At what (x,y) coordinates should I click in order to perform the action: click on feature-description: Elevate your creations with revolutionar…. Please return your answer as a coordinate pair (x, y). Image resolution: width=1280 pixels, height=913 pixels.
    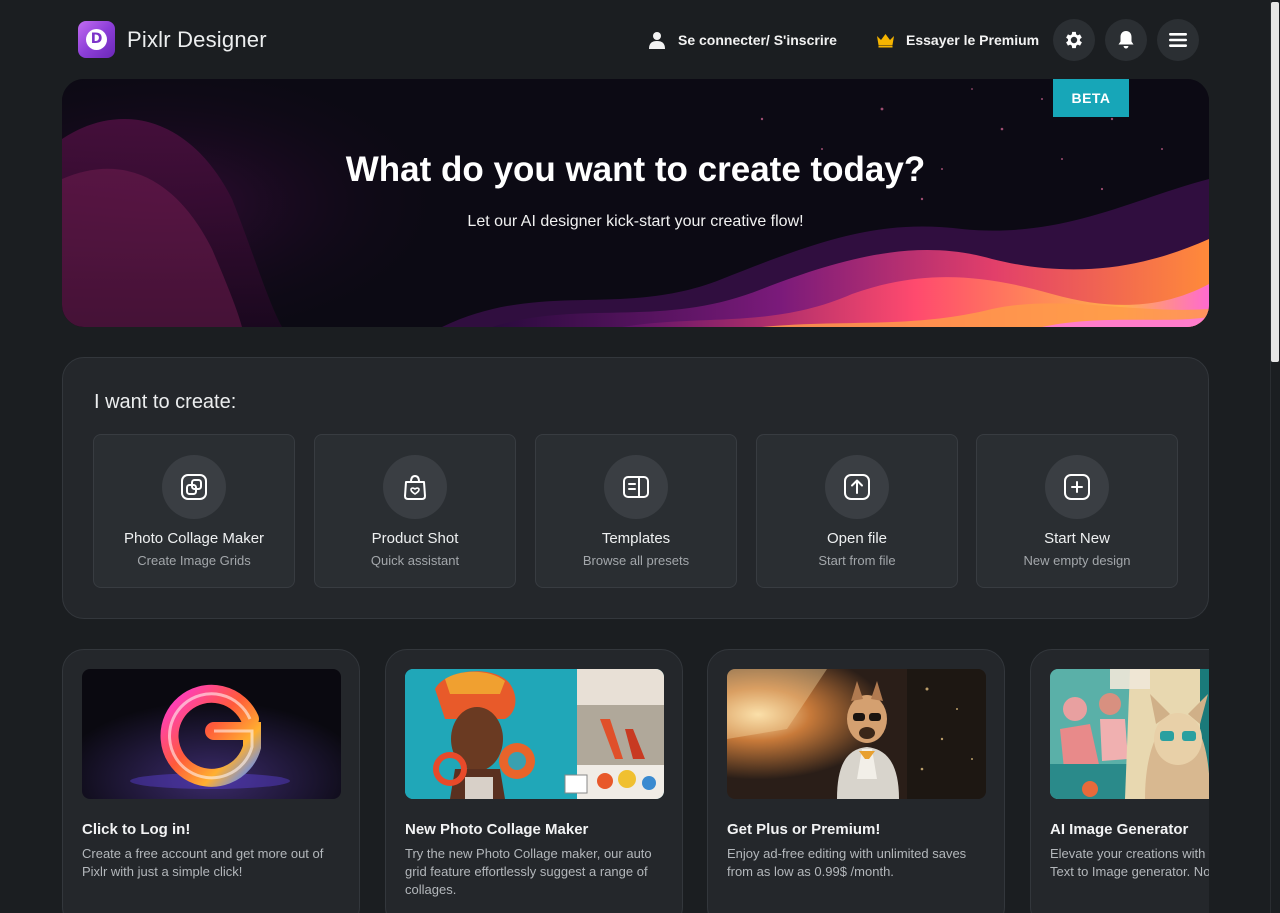
    Looking at the image, I should click on (1129, 862).